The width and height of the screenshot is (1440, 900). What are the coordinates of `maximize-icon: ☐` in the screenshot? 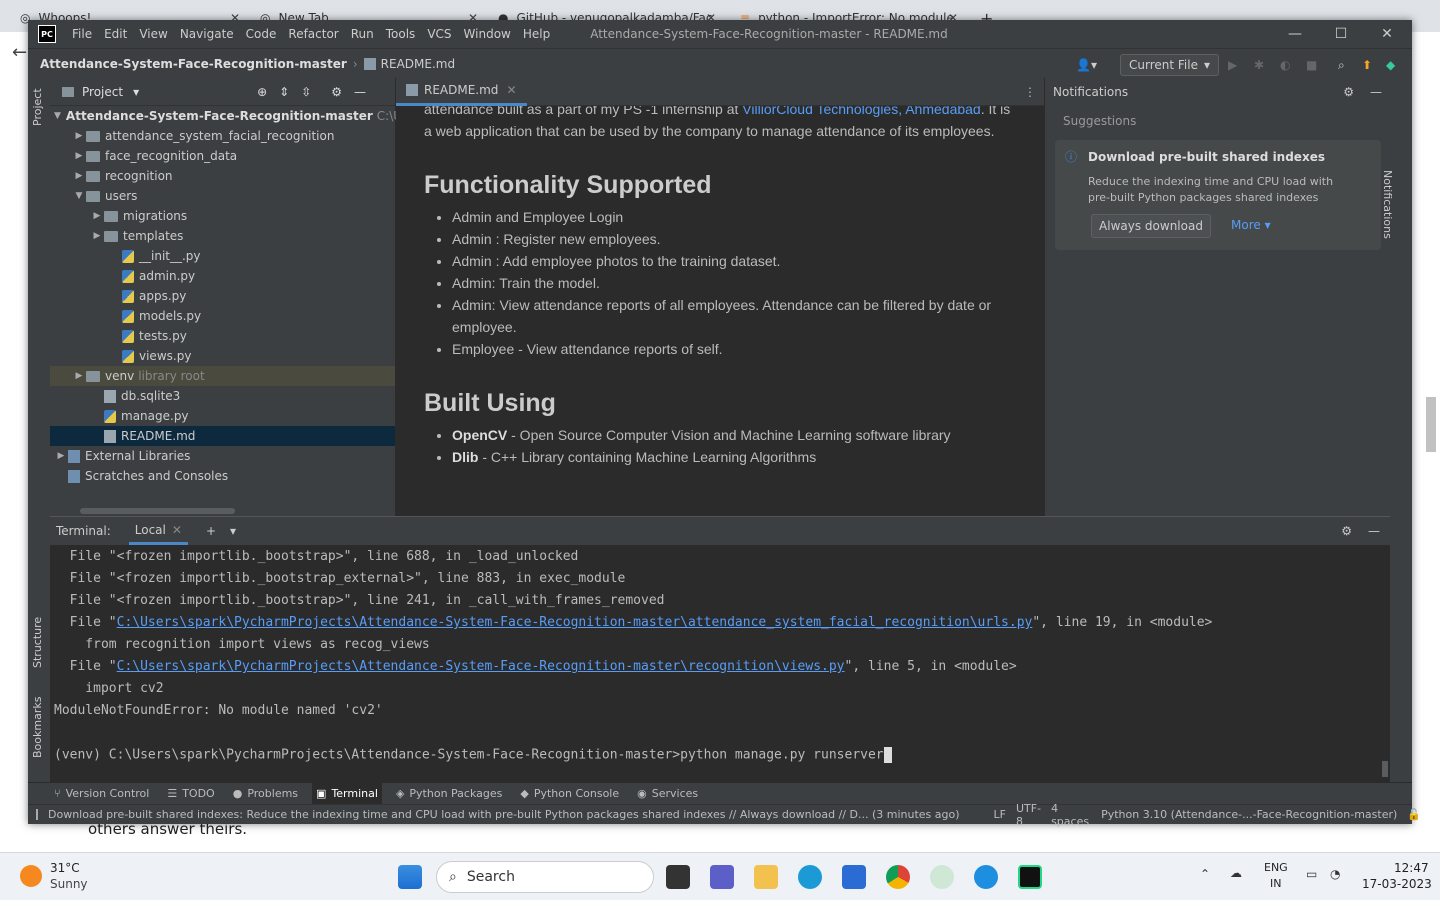 It's located at (1341, 34).